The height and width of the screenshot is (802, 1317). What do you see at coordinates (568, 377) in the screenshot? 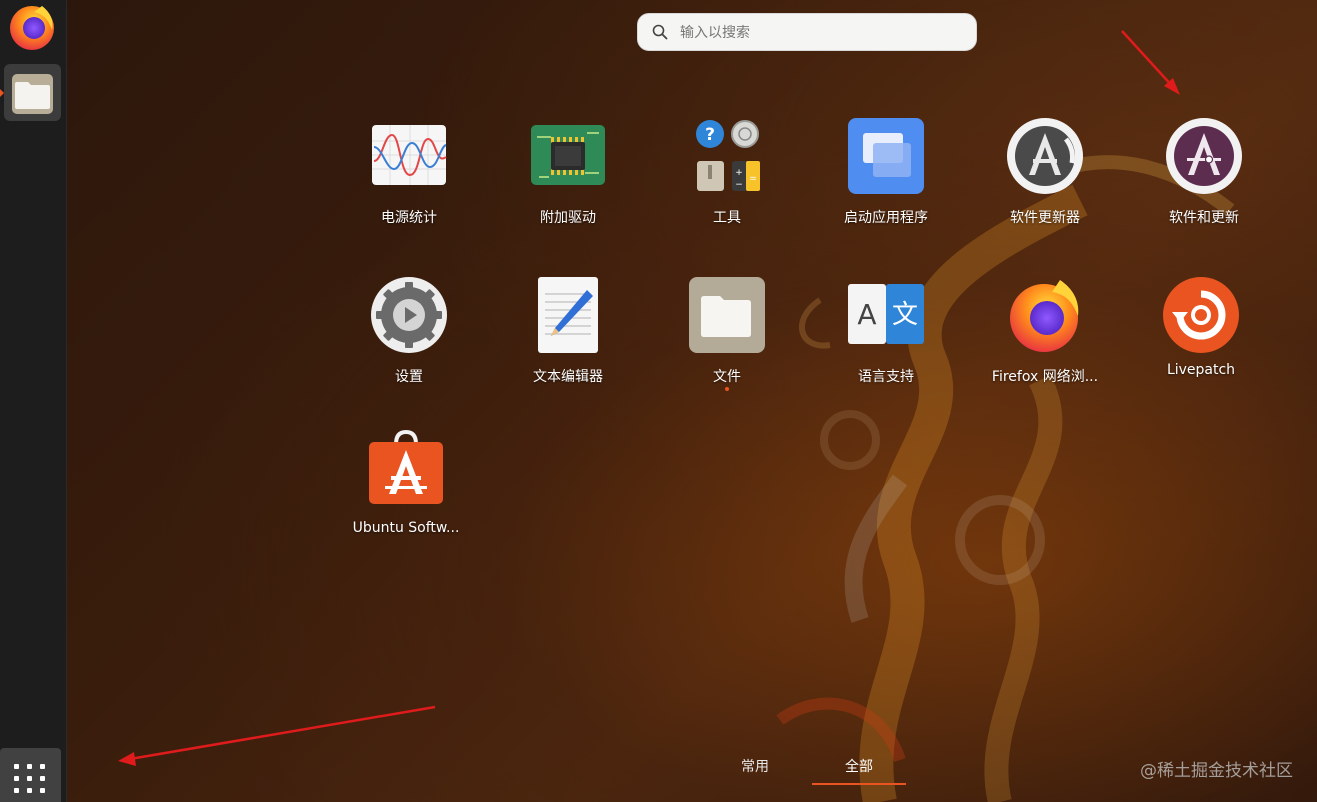
I see `app-label: 文本编辑器` at bounding box center [568, 377].